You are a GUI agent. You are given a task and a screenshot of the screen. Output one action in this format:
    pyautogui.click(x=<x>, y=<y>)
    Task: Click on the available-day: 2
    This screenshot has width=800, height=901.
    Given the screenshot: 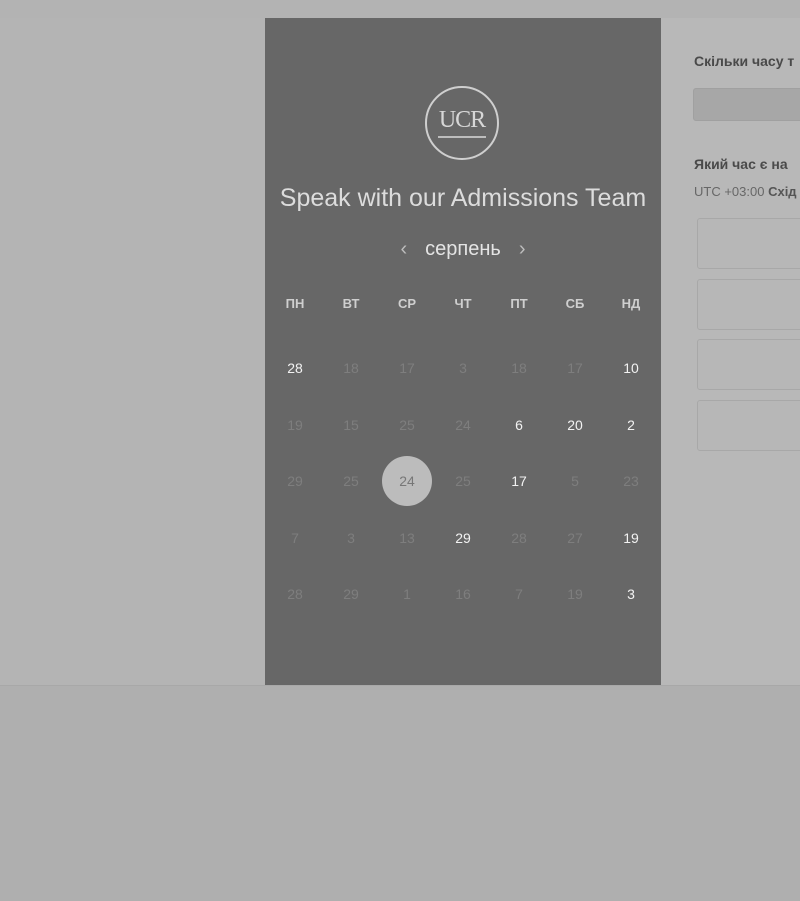 What is the action you would take?
    pyautogui.click(x=631, y=425)
    